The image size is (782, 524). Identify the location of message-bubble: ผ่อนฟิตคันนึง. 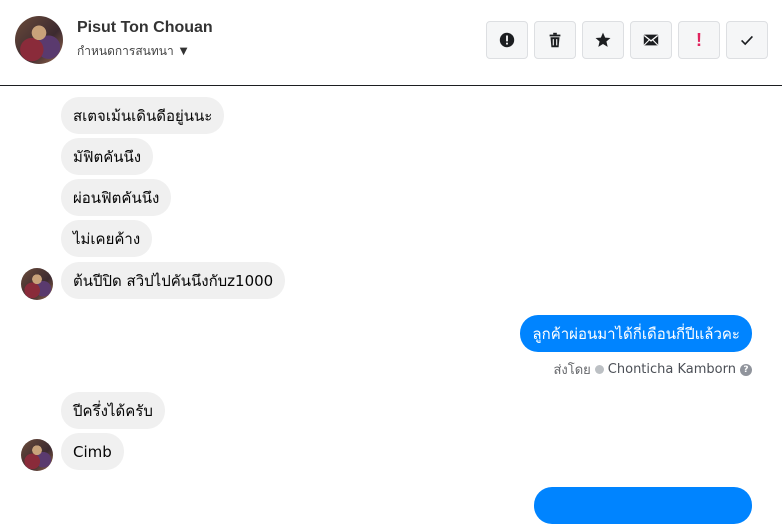
(116, 197).